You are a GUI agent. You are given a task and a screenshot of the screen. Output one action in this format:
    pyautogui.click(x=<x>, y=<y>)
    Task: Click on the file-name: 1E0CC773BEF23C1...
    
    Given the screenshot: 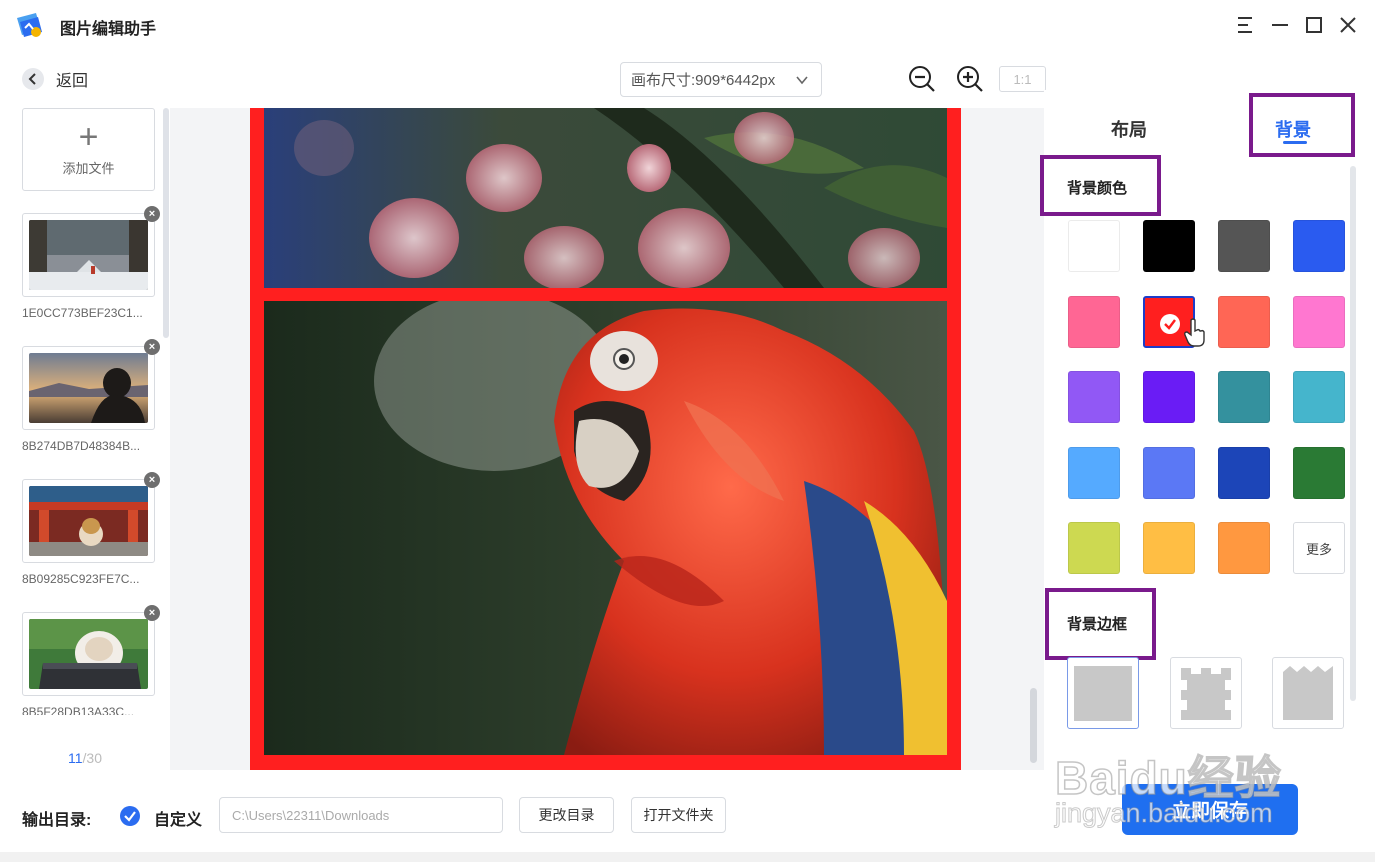 What is the action you would take?
    pyautogui.click(x=82, y=313)
    